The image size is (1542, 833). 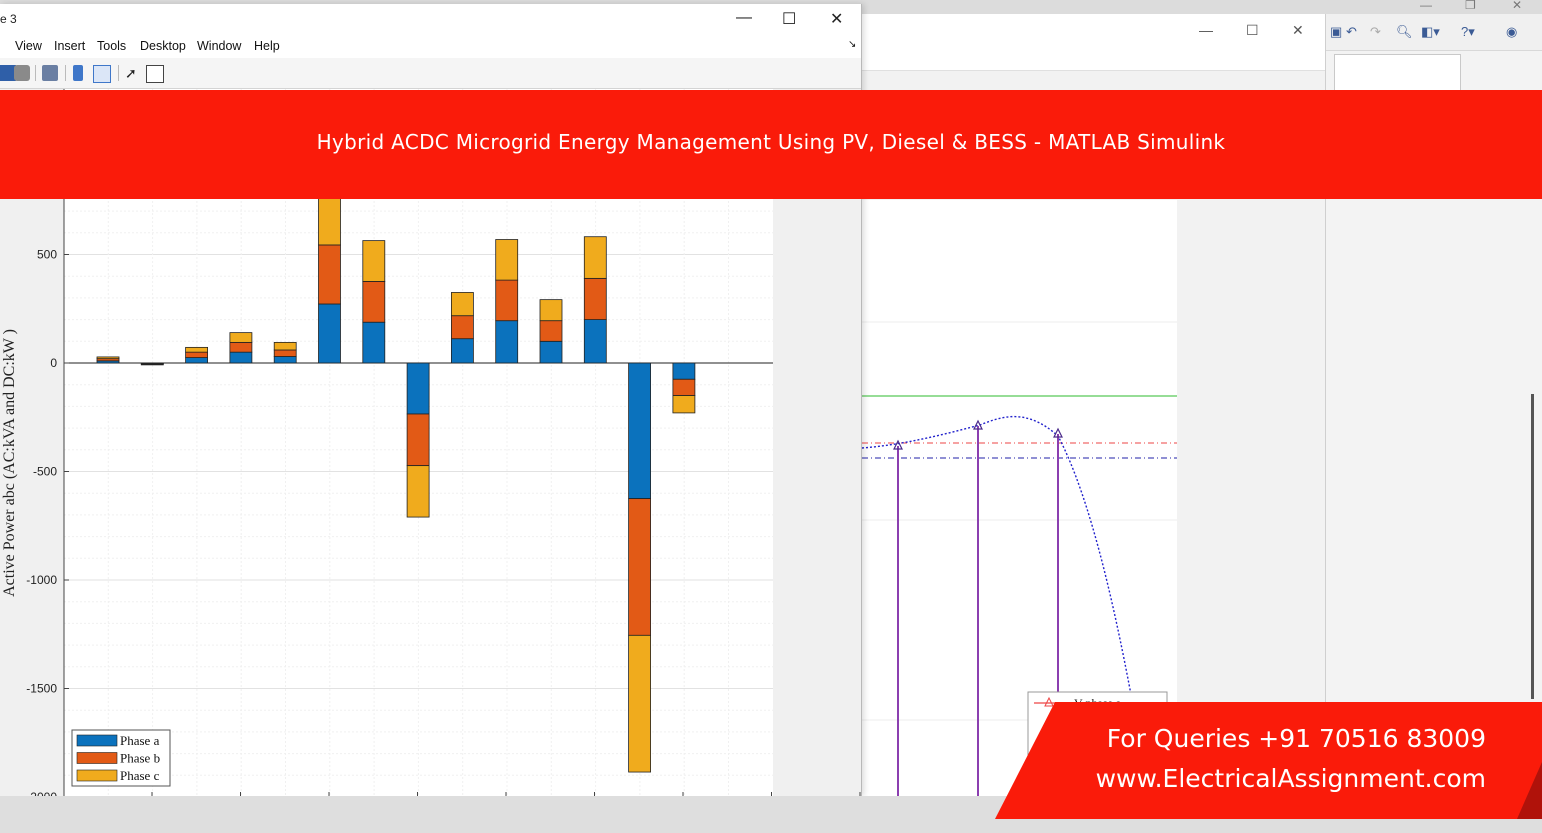 What do you see at coordinates (430, 19) in the screenshot?
I see `figure-titlebar: e 3 — ☐ ✕` at bounding box center [430, 19].